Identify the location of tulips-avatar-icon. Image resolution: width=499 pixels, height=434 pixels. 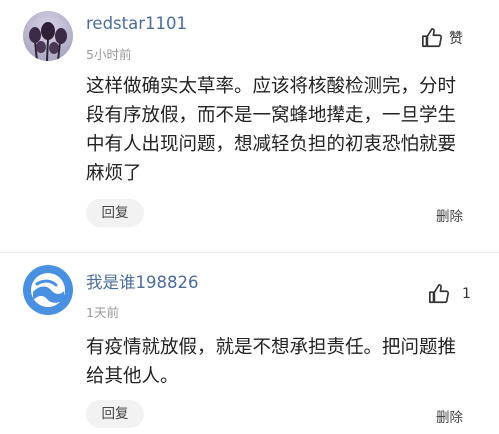
(48, 36).